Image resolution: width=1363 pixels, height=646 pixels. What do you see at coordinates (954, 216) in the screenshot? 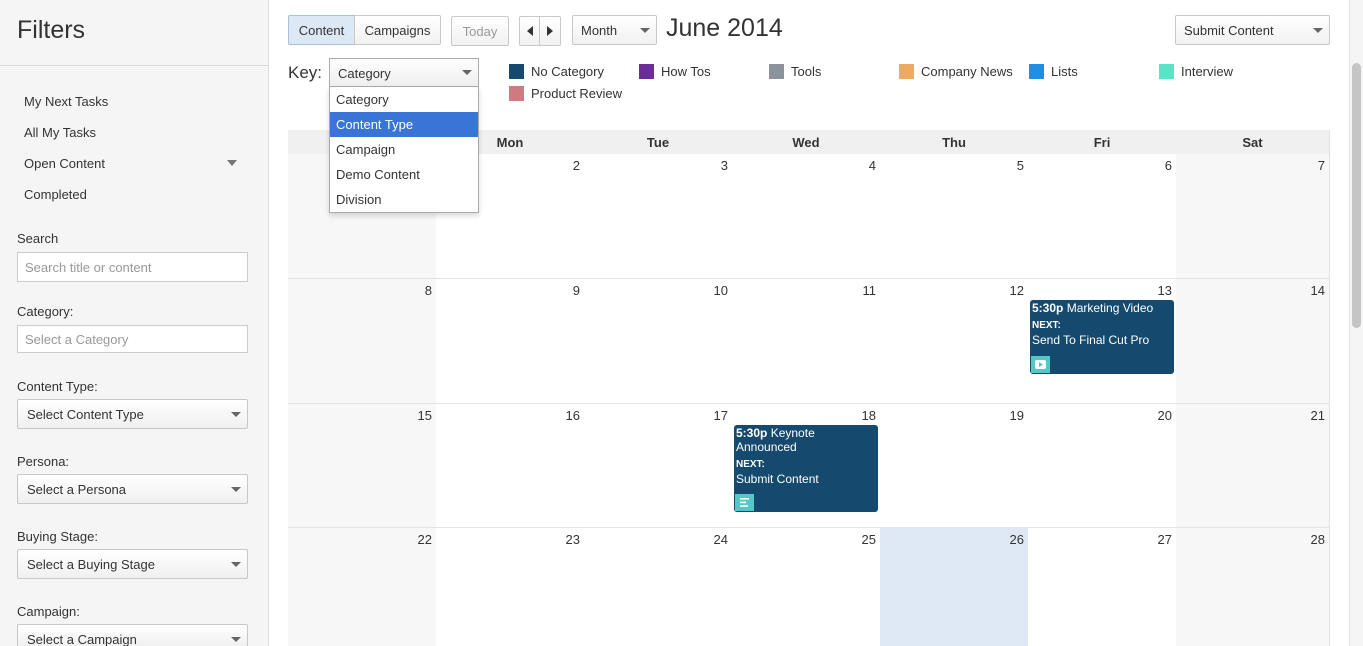
I see `day-cell: 5` at bounding box center [954, 216].